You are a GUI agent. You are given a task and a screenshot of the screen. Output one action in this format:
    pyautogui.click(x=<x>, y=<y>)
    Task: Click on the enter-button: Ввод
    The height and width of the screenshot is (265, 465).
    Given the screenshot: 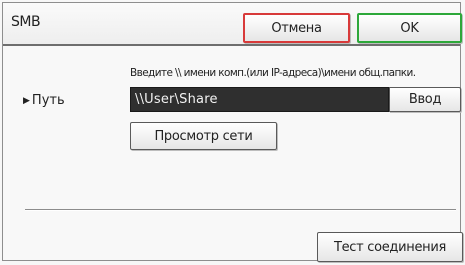 What is the action you would take?
    pyautogui.click(x=425, y=99)
    